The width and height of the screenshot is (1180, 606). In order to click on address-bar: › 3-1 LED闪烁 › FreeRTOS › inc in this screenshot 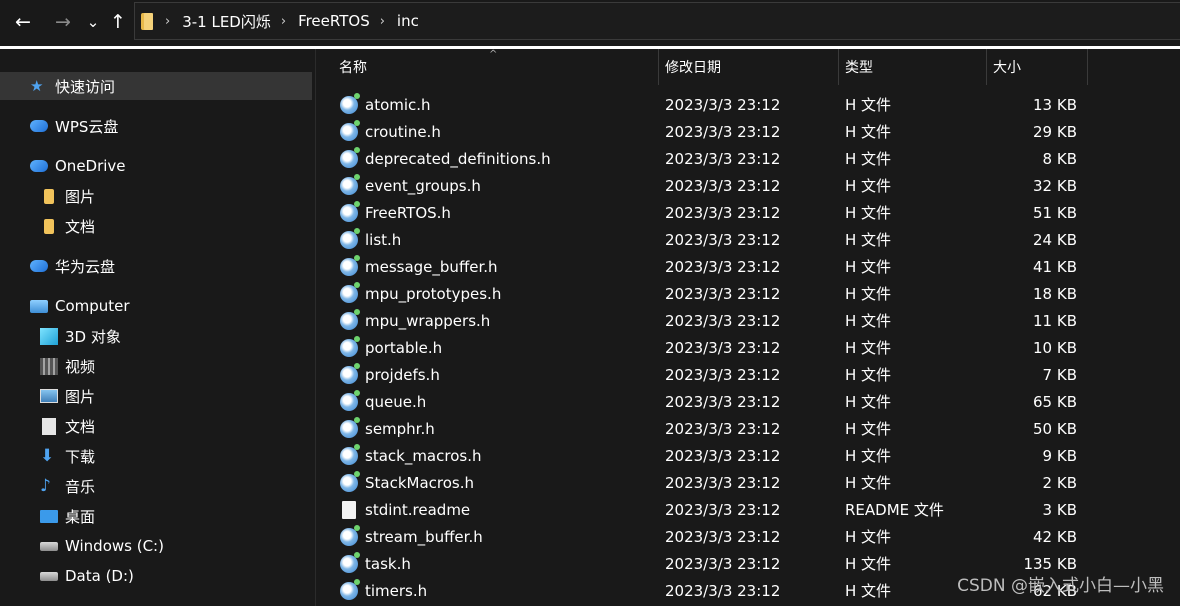, I will do `click(657, 21)`.